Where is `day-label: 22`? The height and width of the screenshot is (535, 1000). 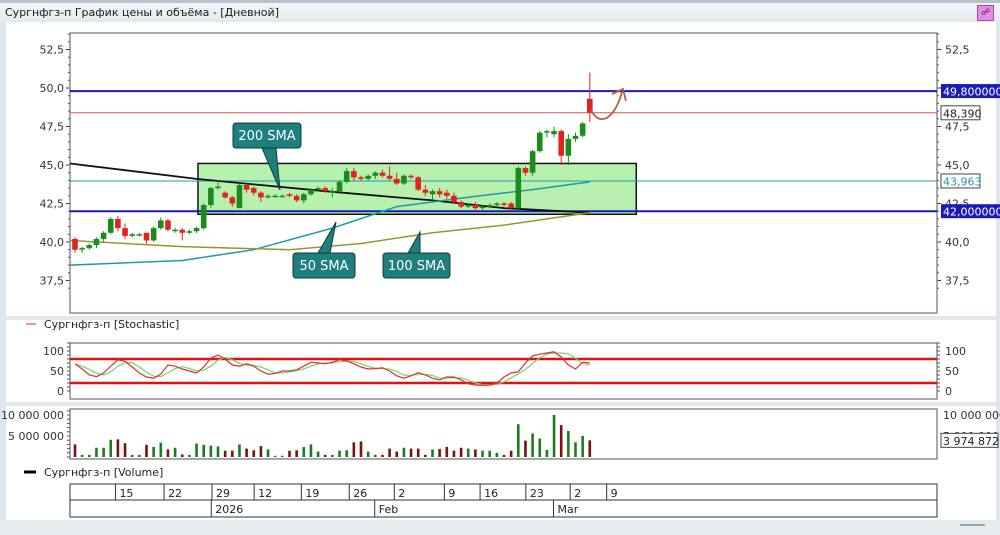
day-label: 22 is located at coordinates (175, 493).